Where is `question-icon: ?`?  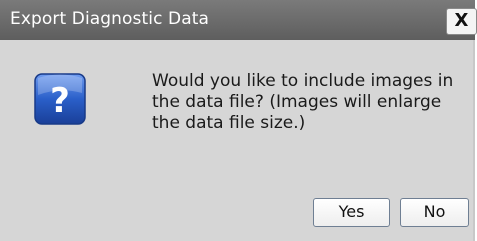
question-icon: ? is located at coordinates (60, 99).